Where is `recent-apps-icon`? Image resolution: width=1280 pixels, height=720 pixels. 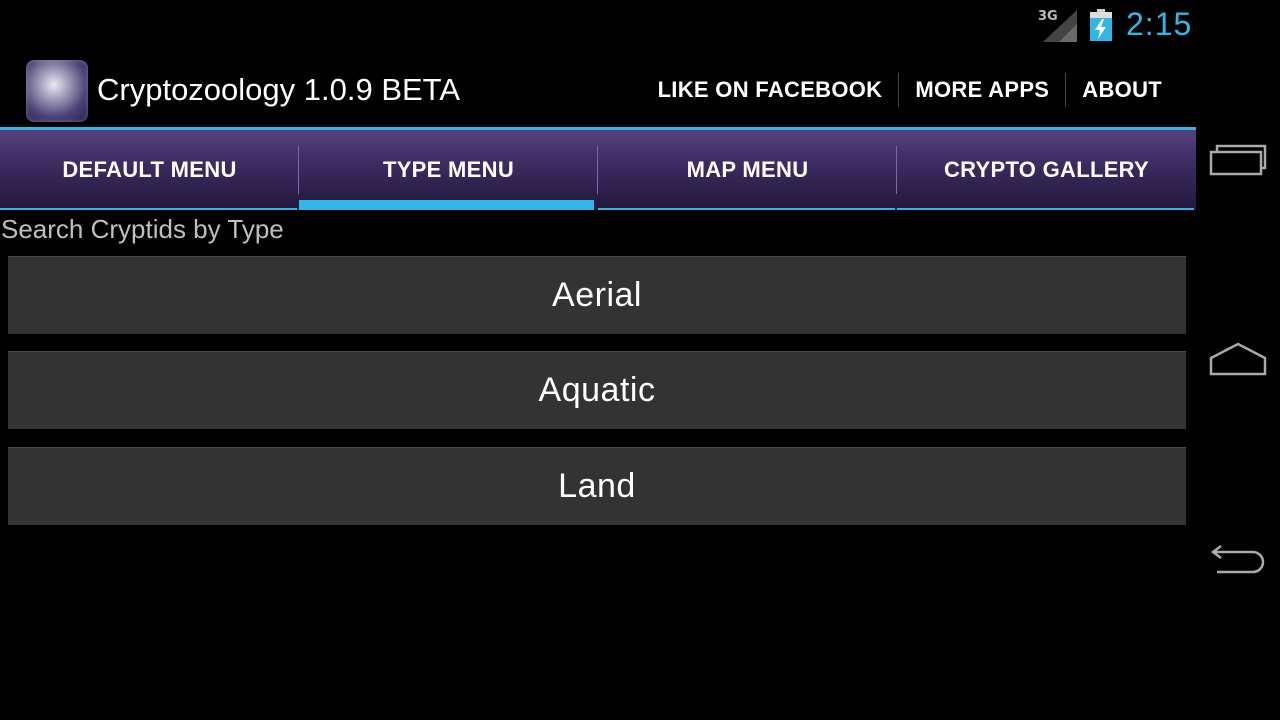
recent-apps-icon is located at coordinates (1238, 160).